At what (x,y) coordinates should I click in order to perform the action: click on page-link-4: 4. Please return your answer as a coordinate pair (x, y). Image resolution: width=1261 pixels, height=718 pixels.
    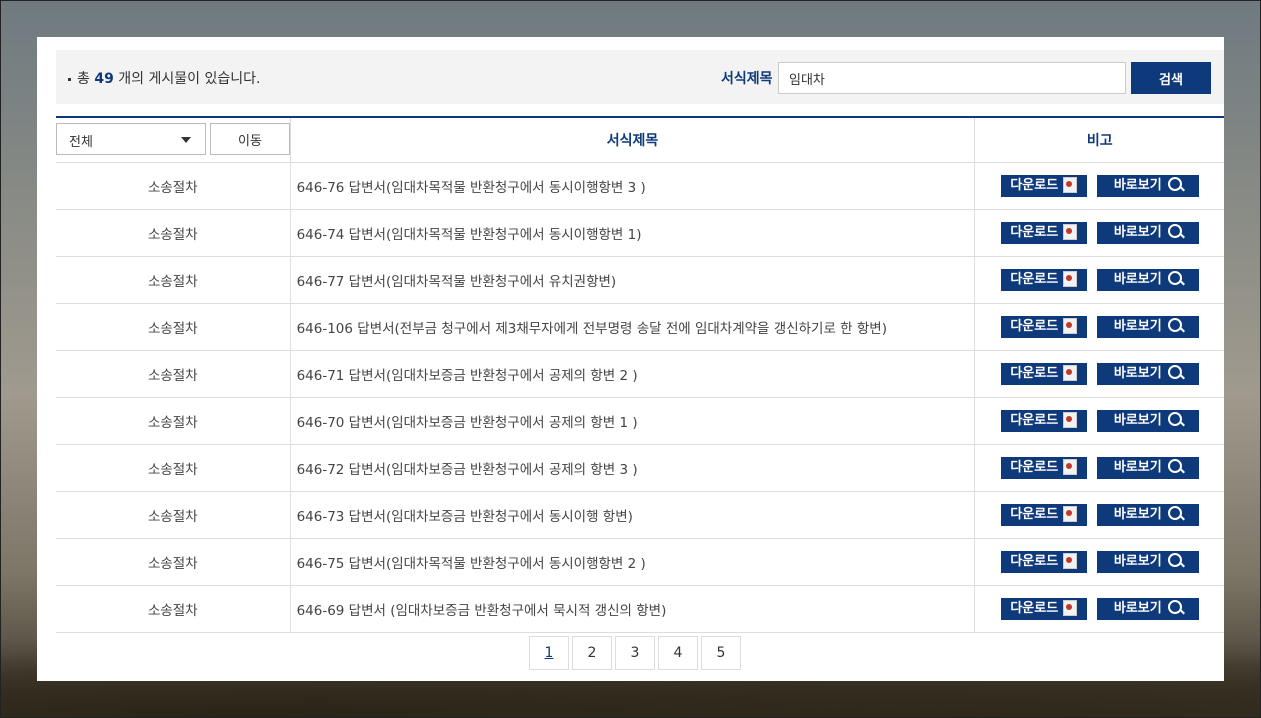
    Looking at the image, I should click on (678, 653).